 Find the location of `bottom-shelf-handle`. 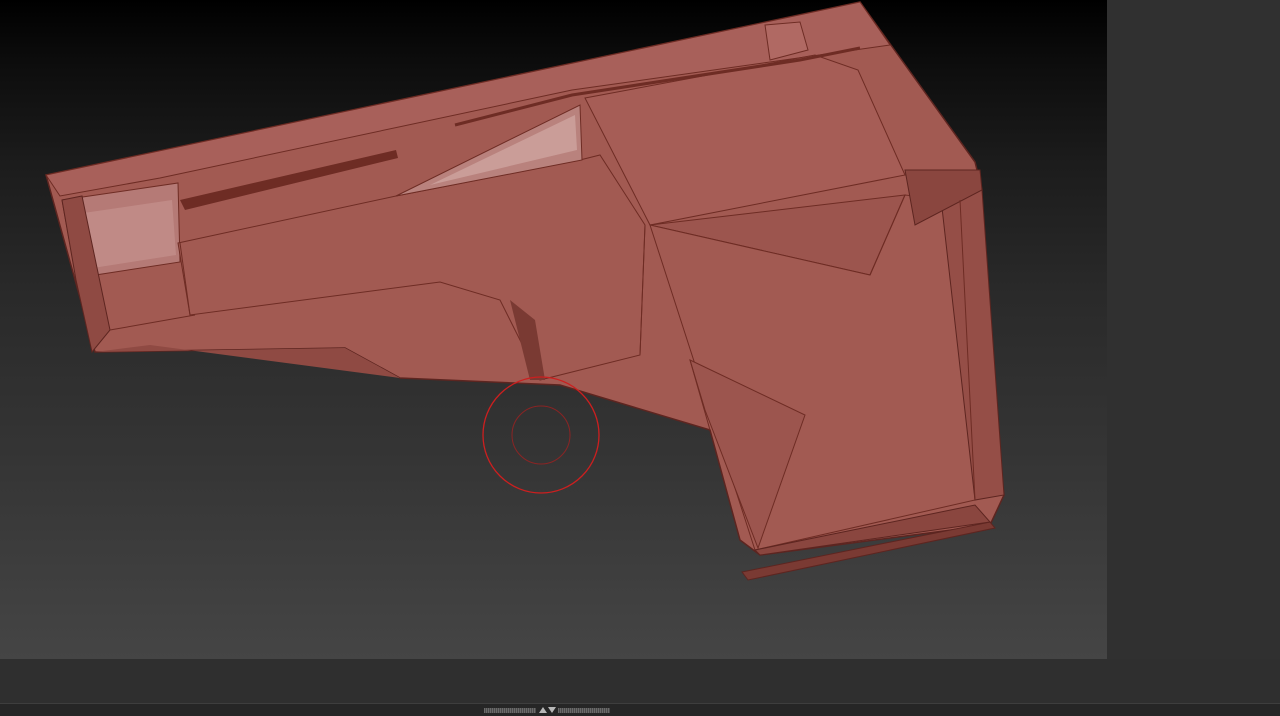

bottom-shelf-handle is located at coordinates (547, 710).